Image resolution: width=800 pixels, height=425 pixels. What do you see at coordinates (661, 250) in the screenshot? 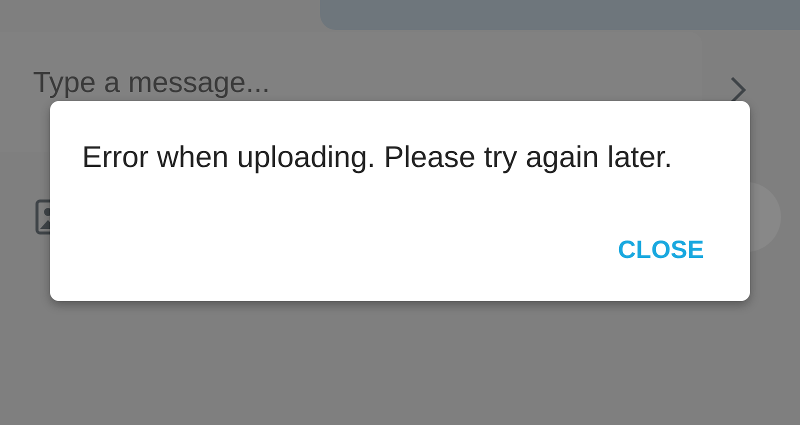
I see `close-button: CLOSE` at bounding box center [661, 250].